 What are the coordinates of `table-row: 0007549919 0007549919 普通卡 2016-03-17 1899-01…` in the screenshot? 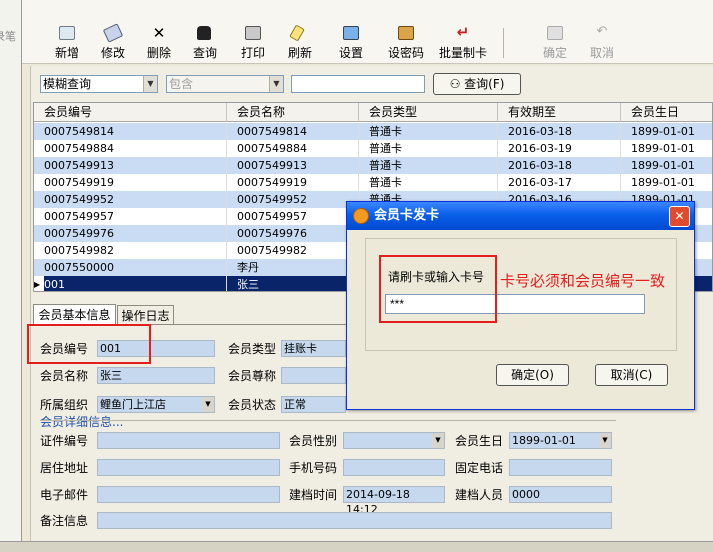 It's located at (373, 182).